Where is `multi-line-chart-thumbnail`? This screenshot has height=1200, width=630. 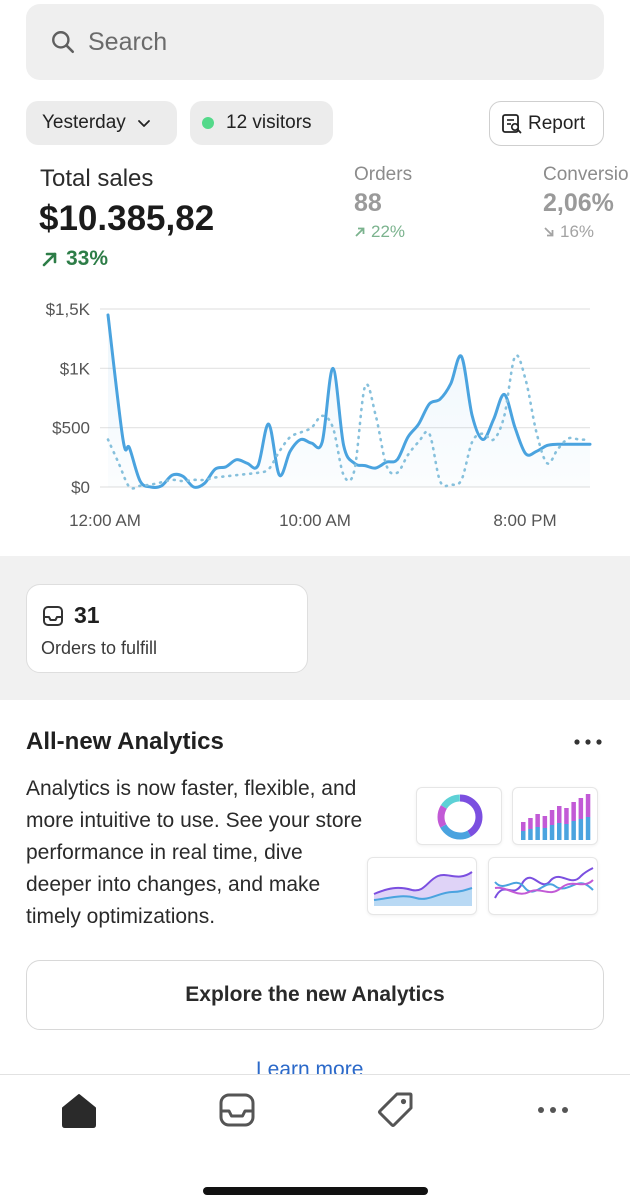
multi-line-chart-thumbnail is located at coordinates (543, 886).